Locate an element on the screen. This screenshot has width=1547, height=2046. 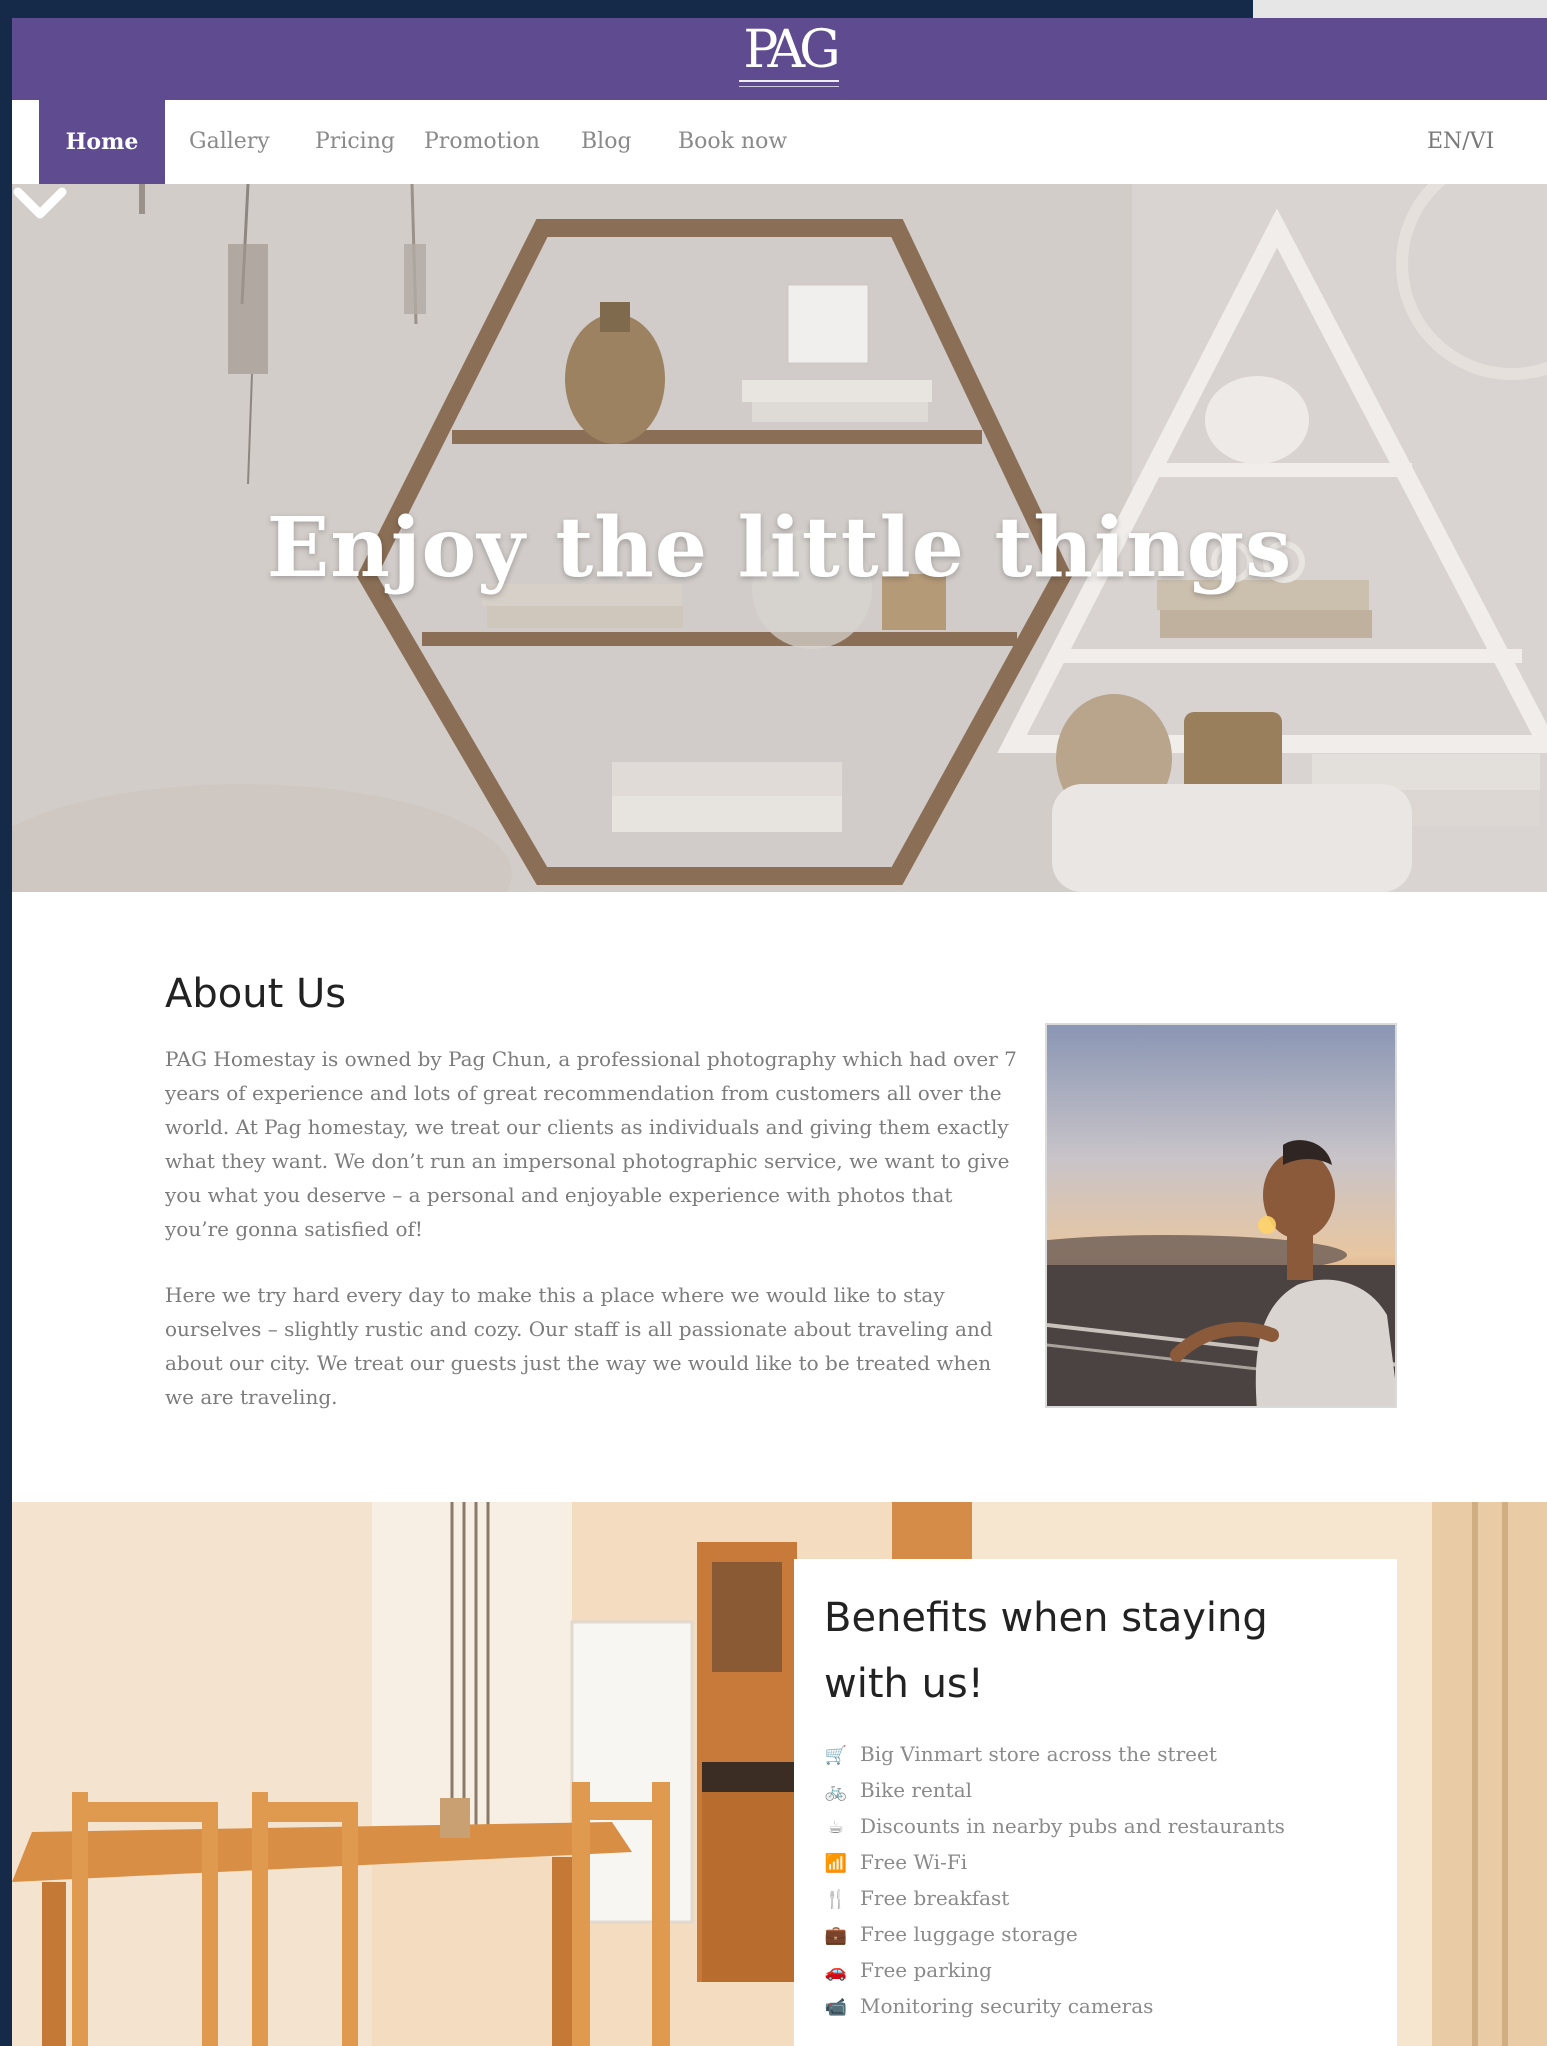
wifi-icon: 📶 is located at coordinates (836, 1863).